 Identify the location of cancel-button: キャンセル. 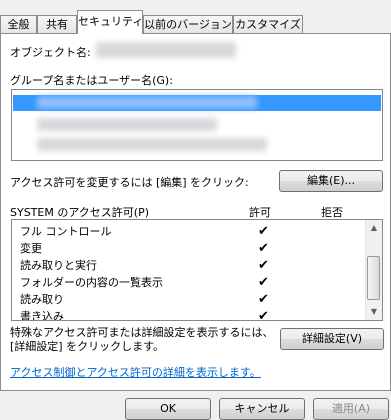
(262, 409).